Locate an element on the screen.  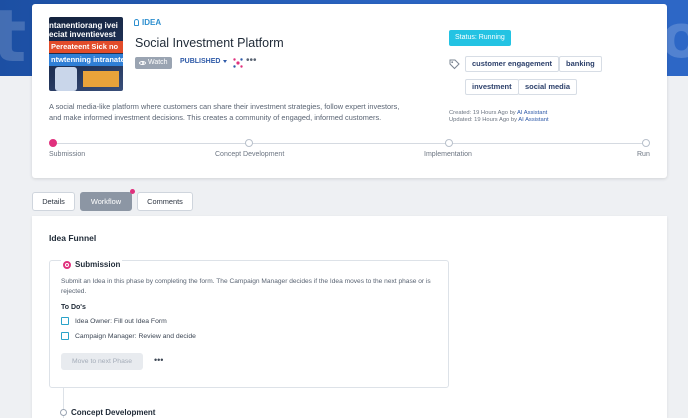
idea-type-label: IDEA is located at coordinates (147, 22).